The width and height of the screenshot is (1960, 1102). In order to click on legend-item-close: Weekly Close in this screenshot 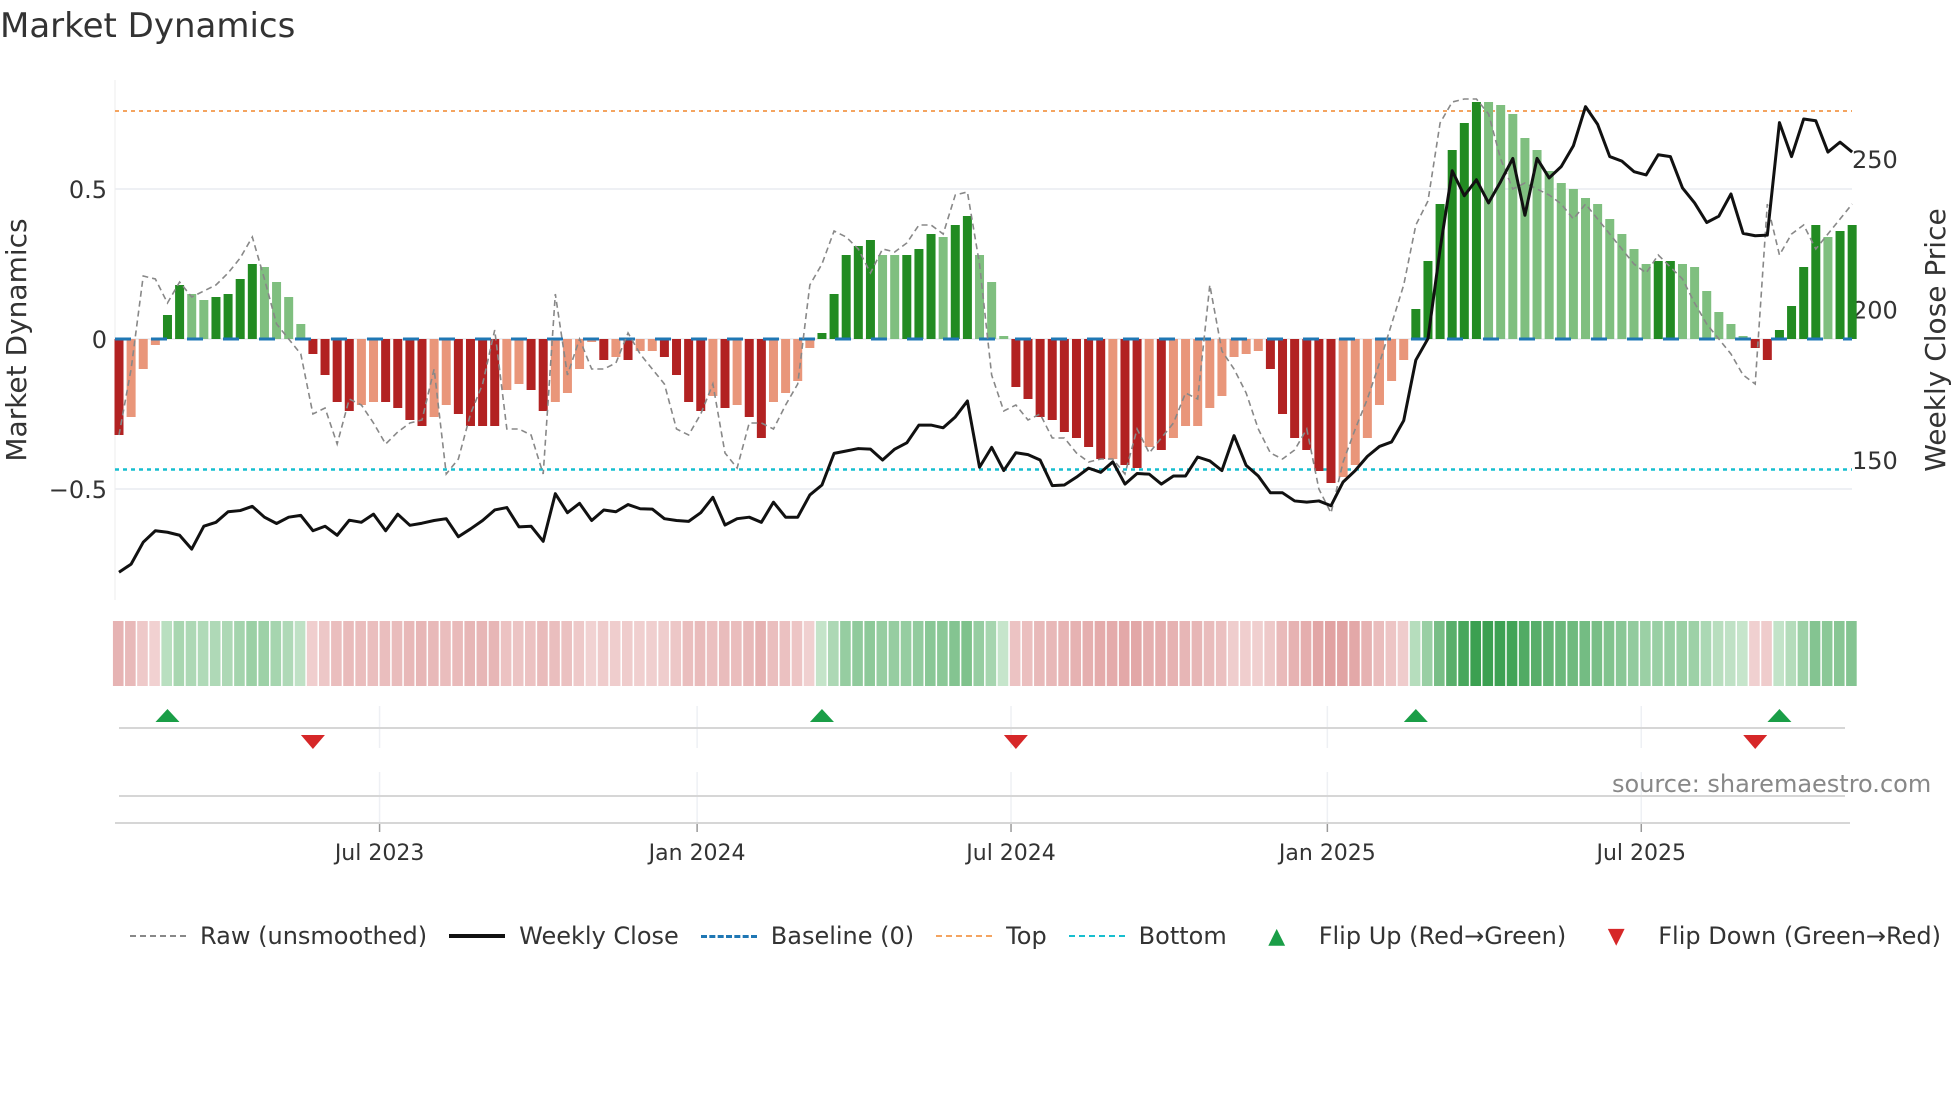, I will do `click(564, 936)`.